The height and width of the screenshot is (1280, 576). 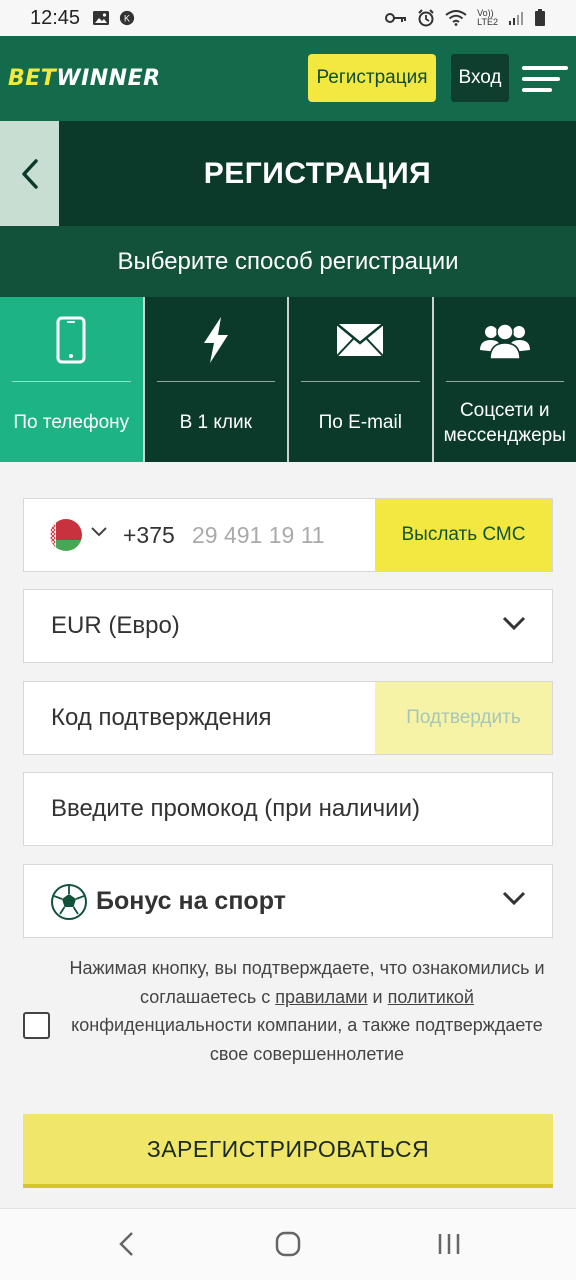 I want to click on send-sms-button: Выслать СМС, so click(x=463, y=535).